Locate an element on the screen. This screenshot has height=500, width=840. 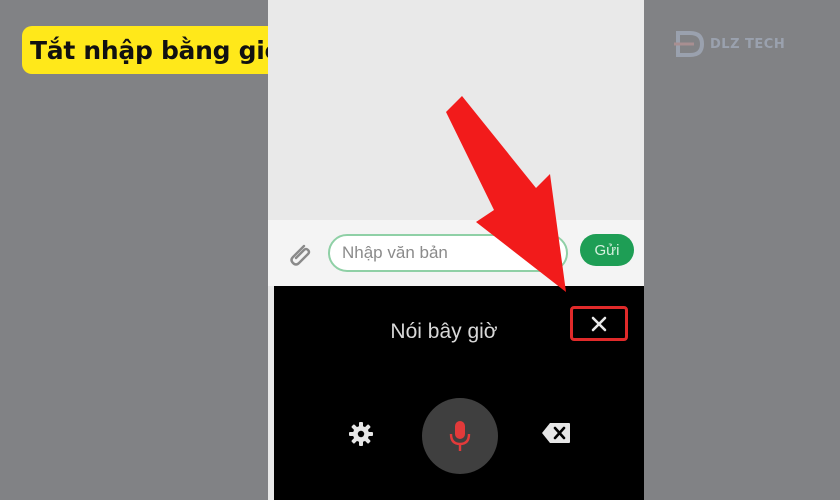
microphone-icon is located at coordinates (460, 436).